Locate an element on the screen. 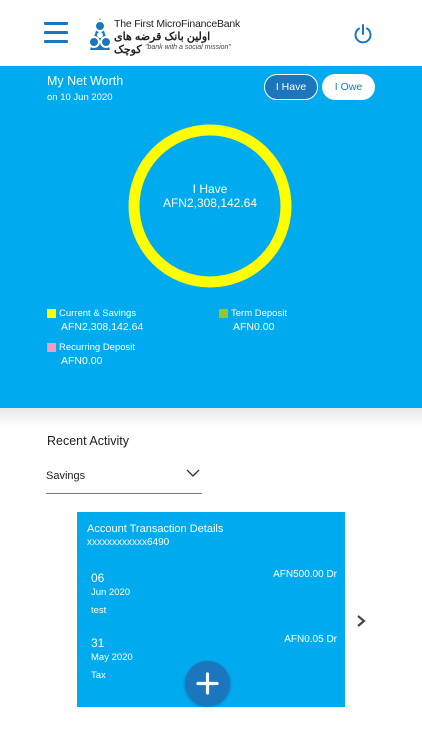 The width and height of the screenshot is (422, 750). chevron-down-icon is located at coordinates (193, 473).